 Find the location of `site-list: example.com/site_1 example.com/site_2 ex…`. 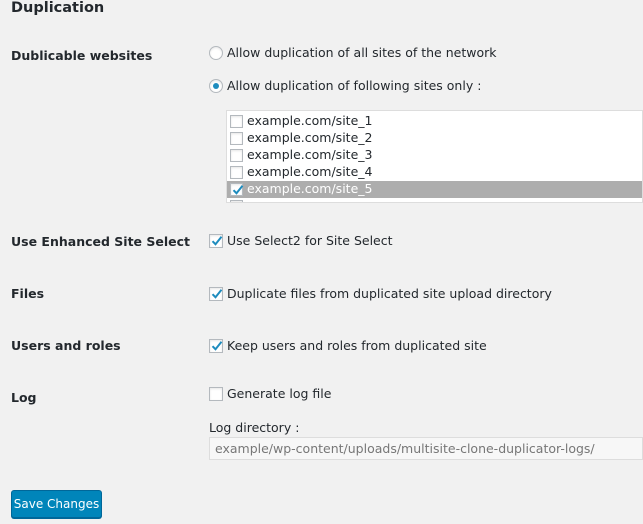

site-list: example.com/site_1 example.com/site_2 ex… is located at coordinates (434, 156).